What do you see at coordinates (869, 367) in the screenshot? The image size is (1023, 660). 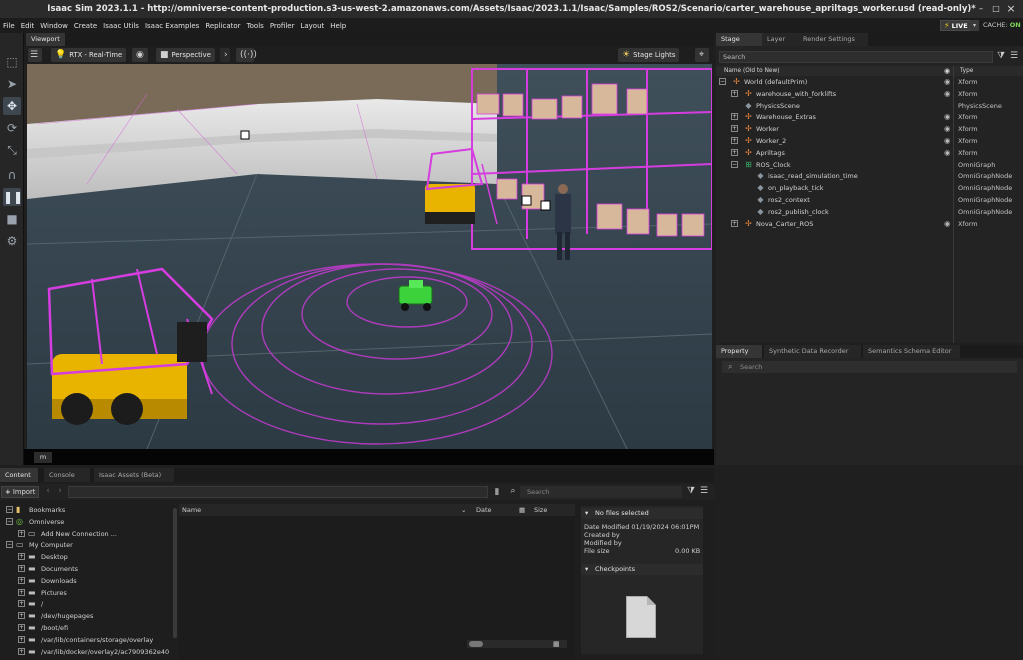 I see `property-search-input: ⌕ Search` at bounding box center [869, 367].